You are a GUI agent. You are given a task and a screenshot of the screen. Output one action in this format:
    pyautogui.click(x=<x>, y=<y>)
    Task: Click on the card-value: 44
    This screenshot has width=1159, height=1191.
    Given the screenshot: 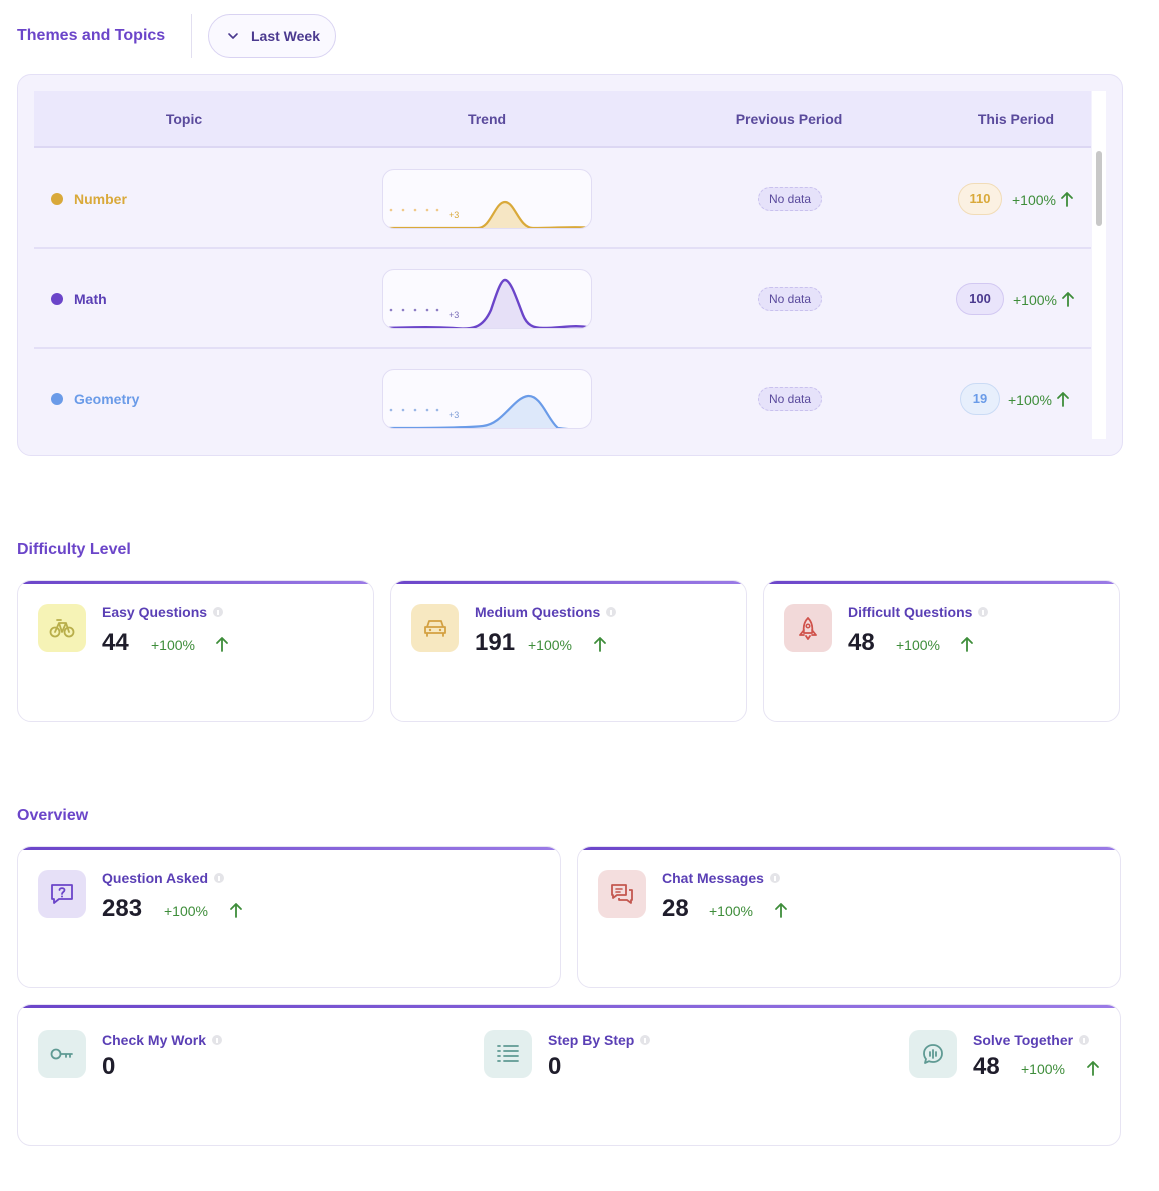 What is the action you would take?
    pyautogui.click(x=115, y=642)
    